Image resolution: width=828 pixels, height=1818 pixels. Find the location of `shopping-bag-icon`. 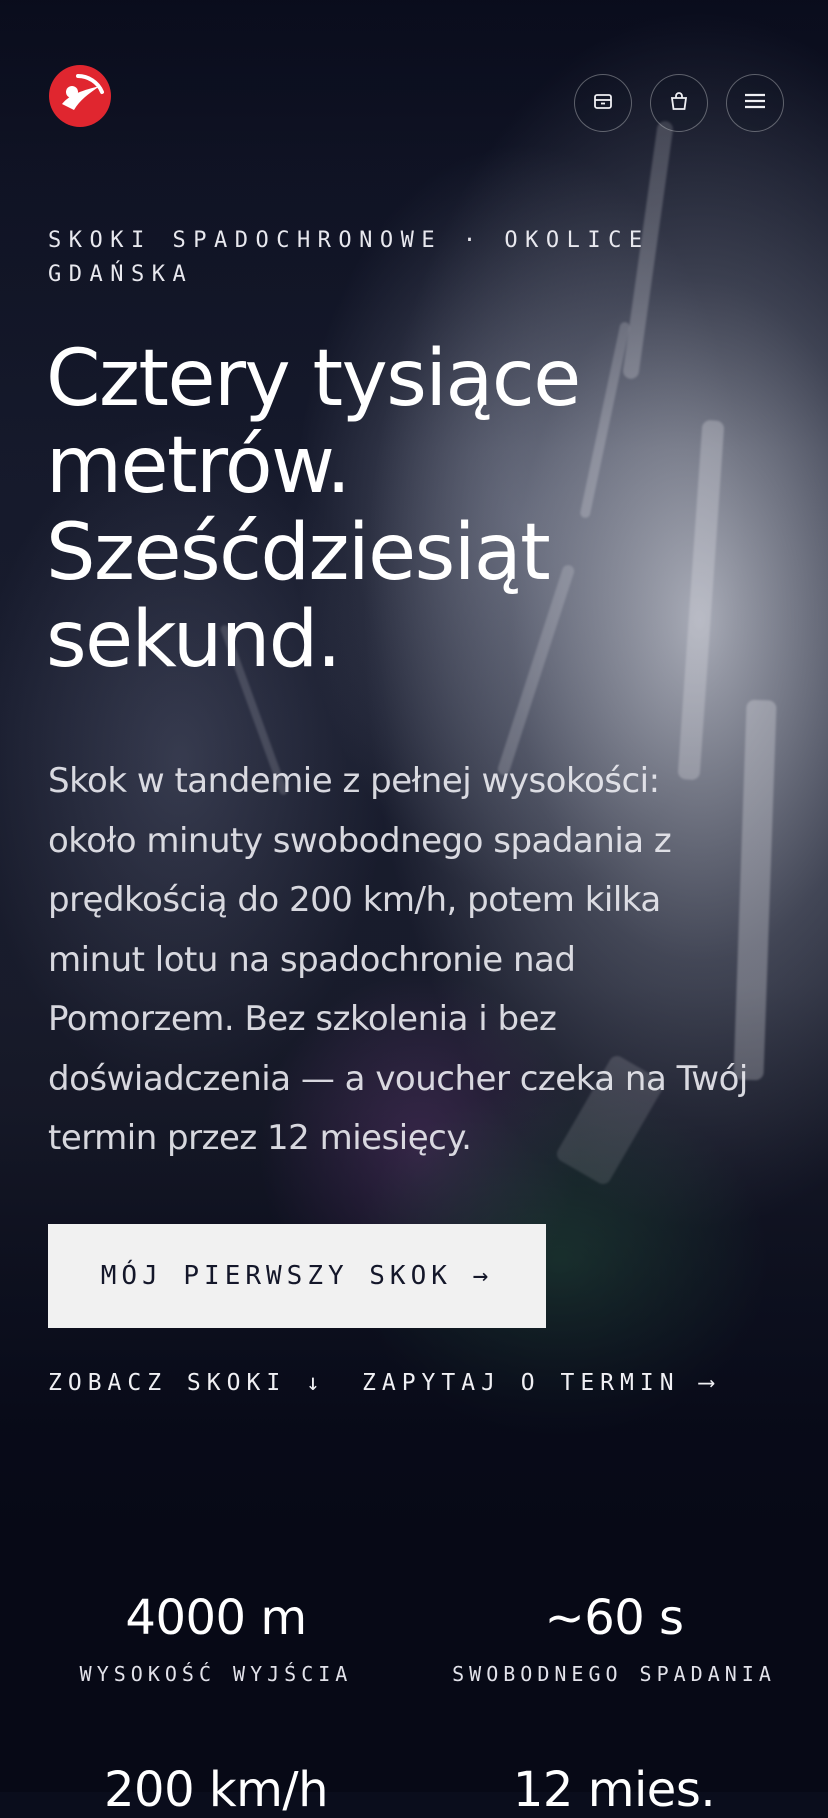

shopping-bag-icon is located at coordinates (679, 103).